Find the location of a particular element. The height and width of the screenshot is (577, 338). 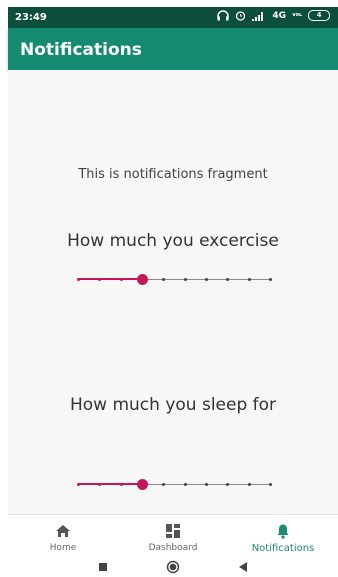

exercise-question: How much you excercise is located at coordinates (173, 241).